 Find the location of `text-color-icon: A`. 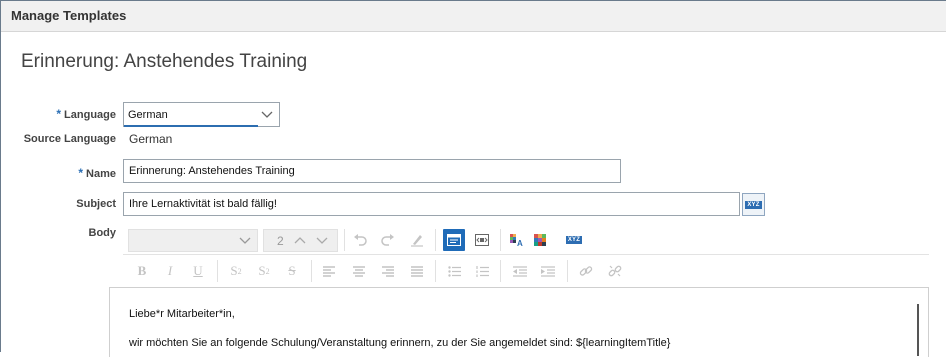

text-color-icon: A is located at coordinates (516, 240).